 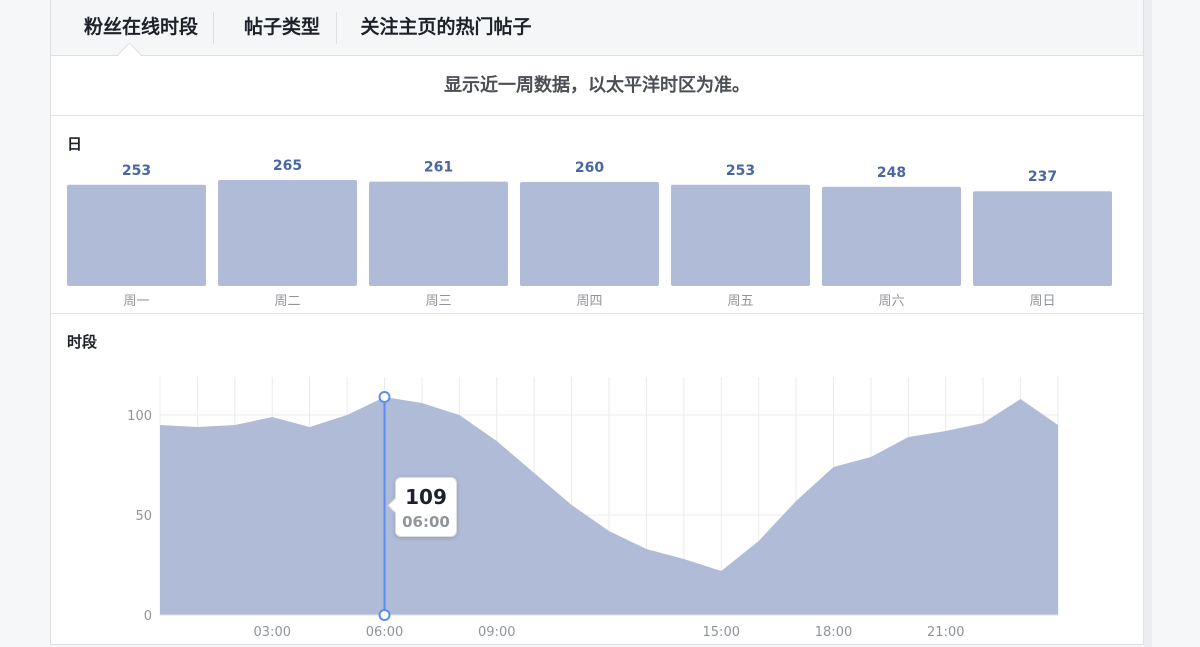 What do you see at coordinates (891, 301) in the screenshot?
I see `bar-category-label: 周六` at bounding box center [891, 301].